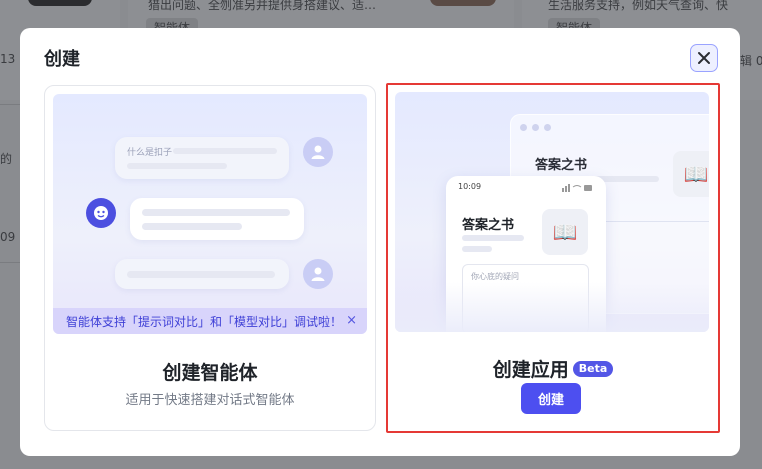 The image size is (762, 469). I want to click on question-bubble, so click(202, 274).